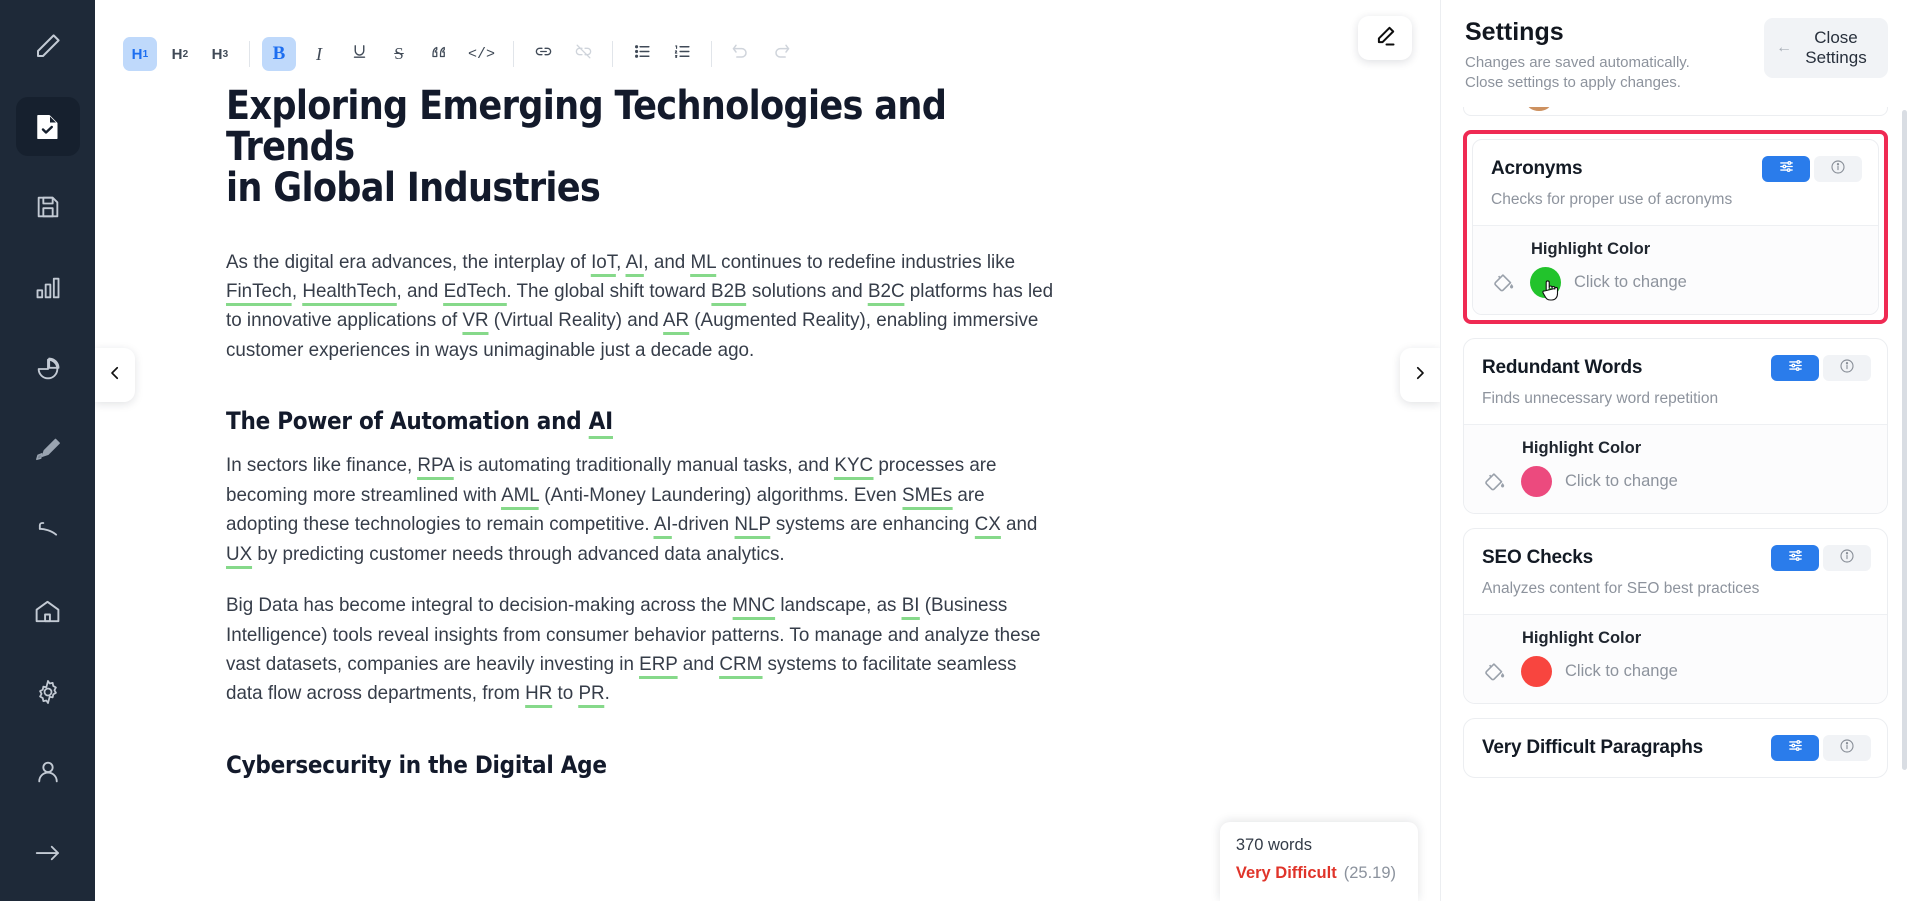 The height and width of the screenshot is (901, 1910). I want to click on underline-icon, so click(359, 54).